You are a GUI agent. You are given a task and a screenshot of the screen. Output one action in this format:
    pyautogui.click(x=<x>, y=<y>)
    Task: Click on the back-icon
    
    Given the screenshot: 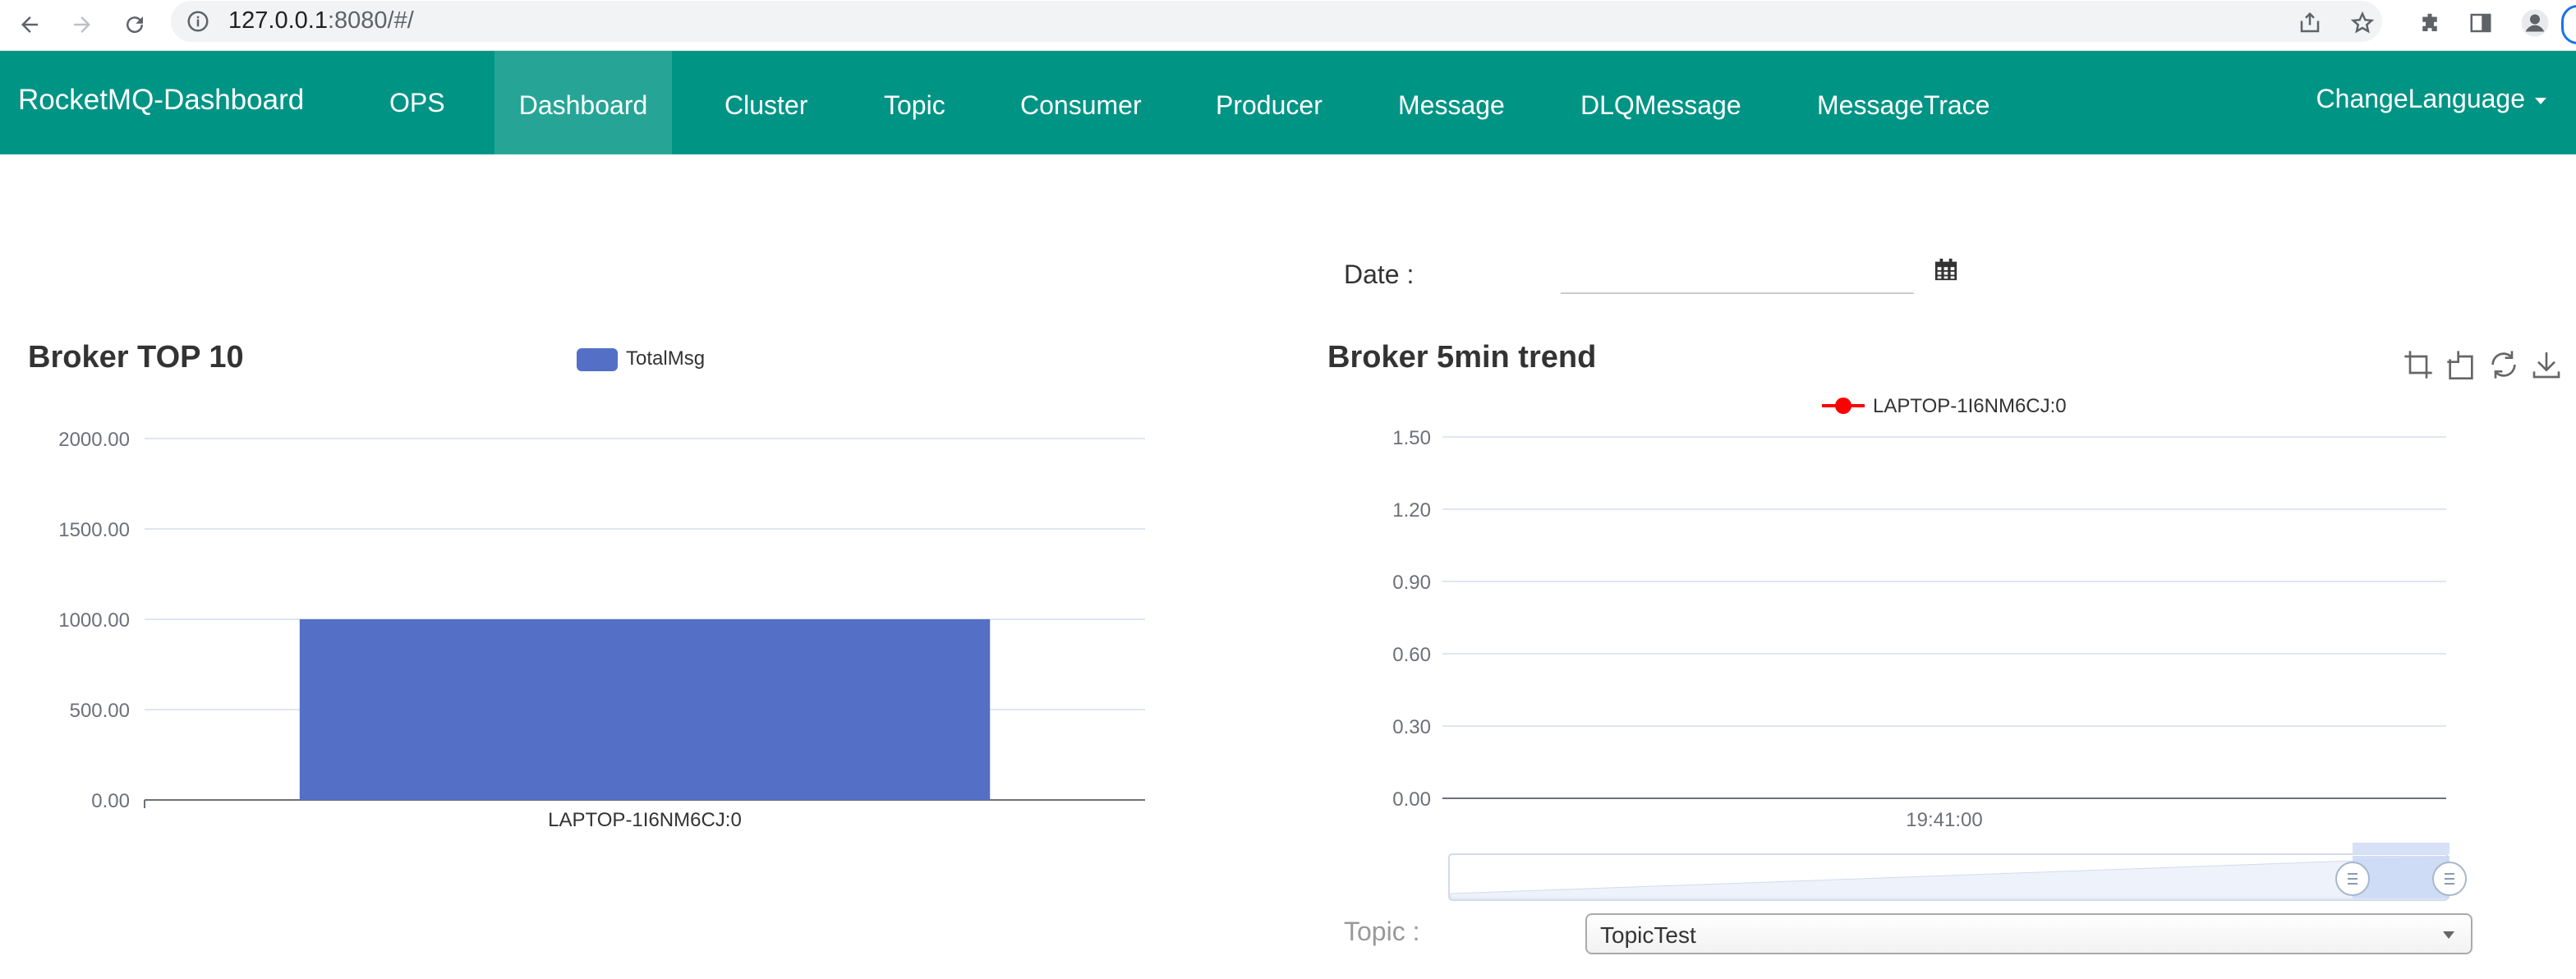 What is the action you would take?
    pyautogui.click(x=30, y=25)
    